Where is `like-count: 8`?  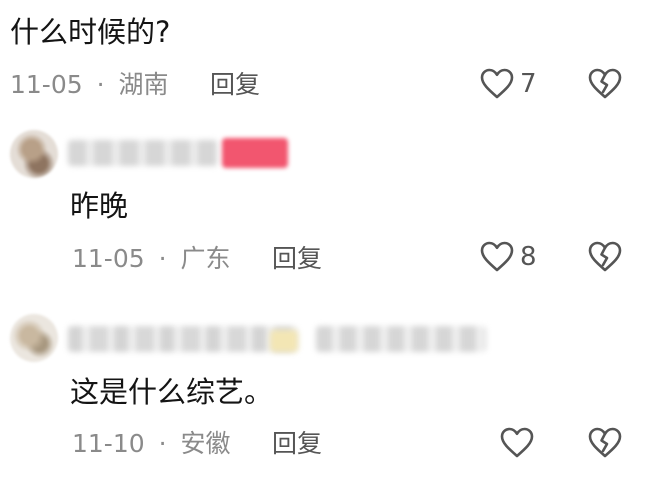
like-count: 8 is located at coordinates (528, 257).